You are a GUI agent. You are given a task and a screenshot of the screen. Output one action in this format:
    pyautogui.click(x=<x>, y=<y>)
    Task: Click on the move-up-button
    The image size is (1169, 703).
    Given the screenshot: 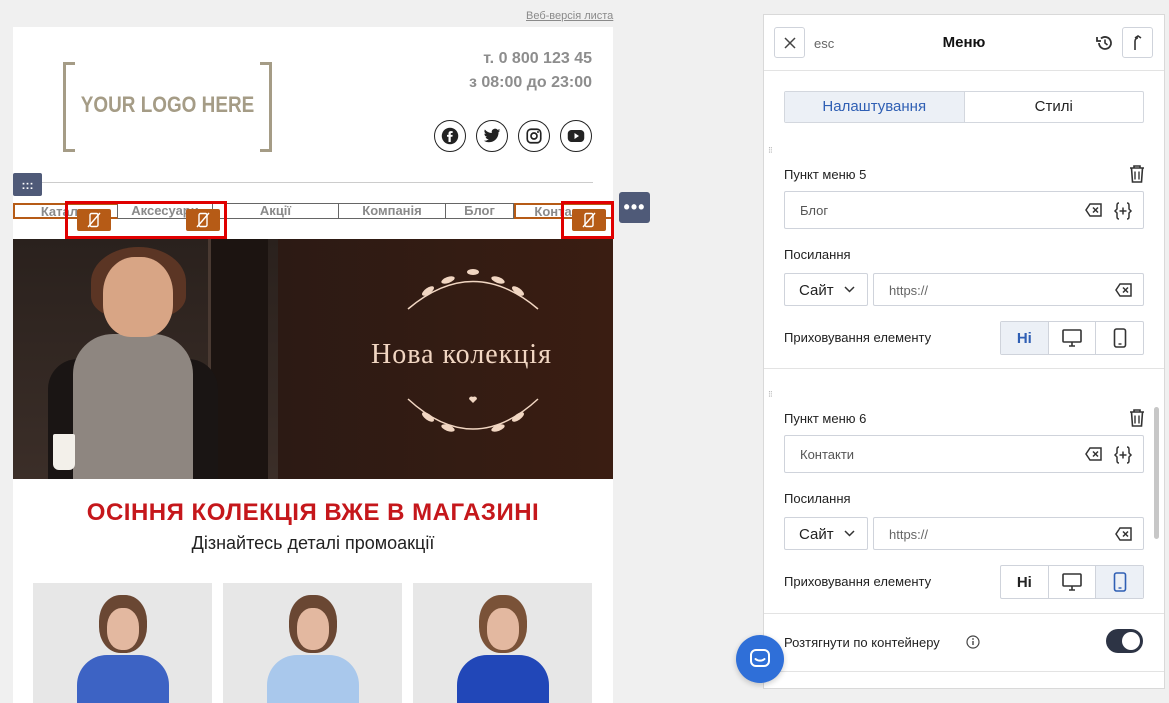 What is the action you would take?
    pyautogui.click(x=1137, y=42)
    